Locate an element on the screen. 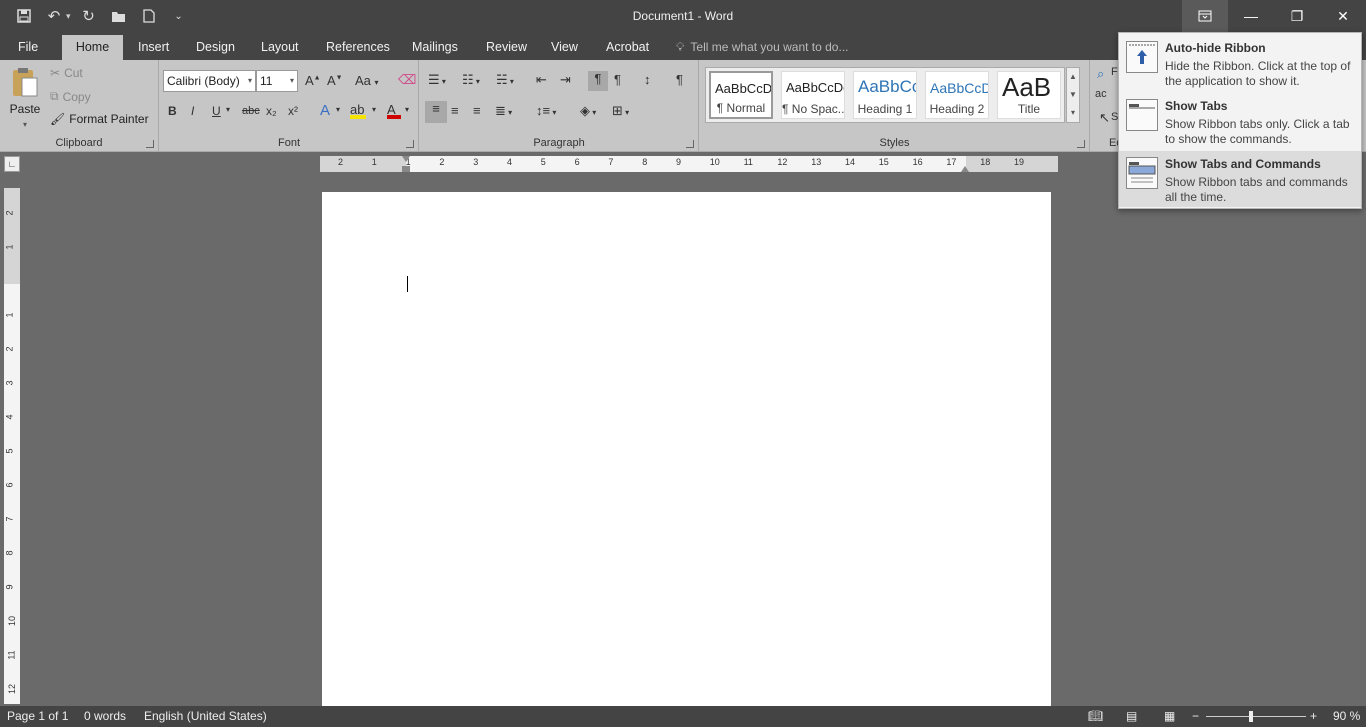 The image size is (1366, 727). ribbon-display-options-button is located at coordinates (1205, 16).